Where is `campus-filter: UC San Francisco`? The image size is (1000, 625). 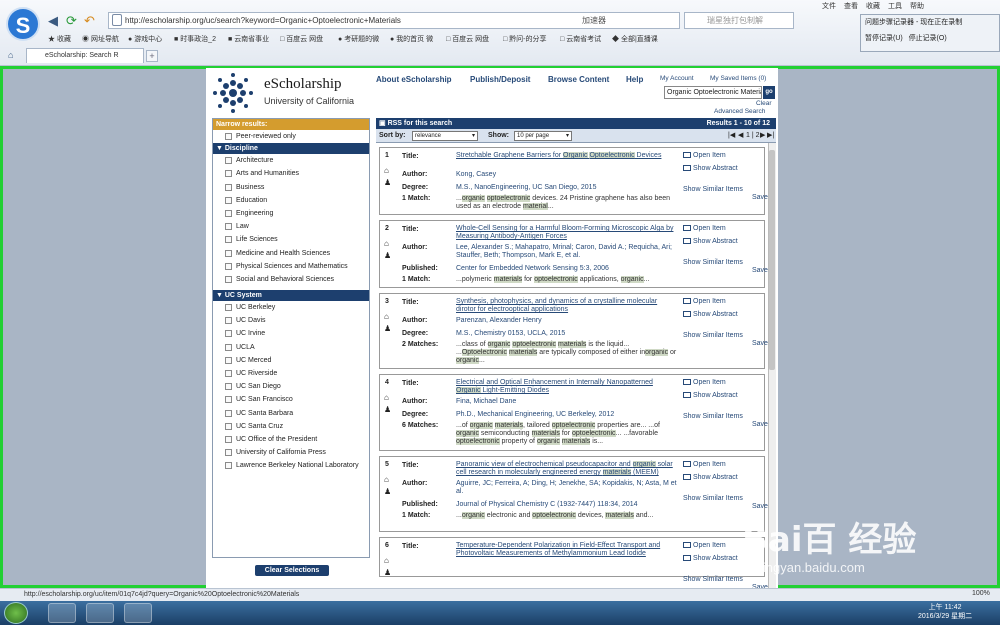
campus-filter: UC San Francisco is located at coordinates (291, 399).